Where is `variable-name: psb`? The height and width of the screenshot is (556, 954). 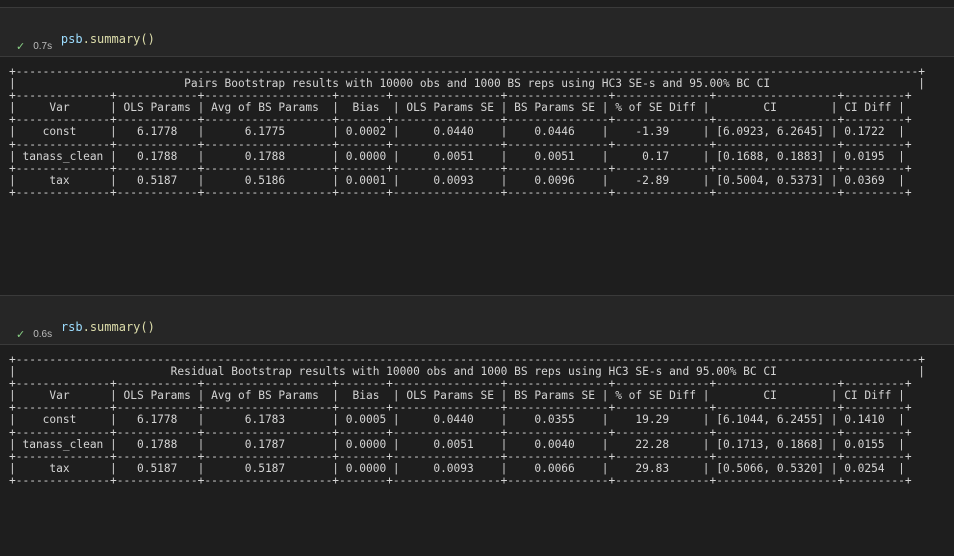
variable-name: psb is located at coordinates (71, 39).